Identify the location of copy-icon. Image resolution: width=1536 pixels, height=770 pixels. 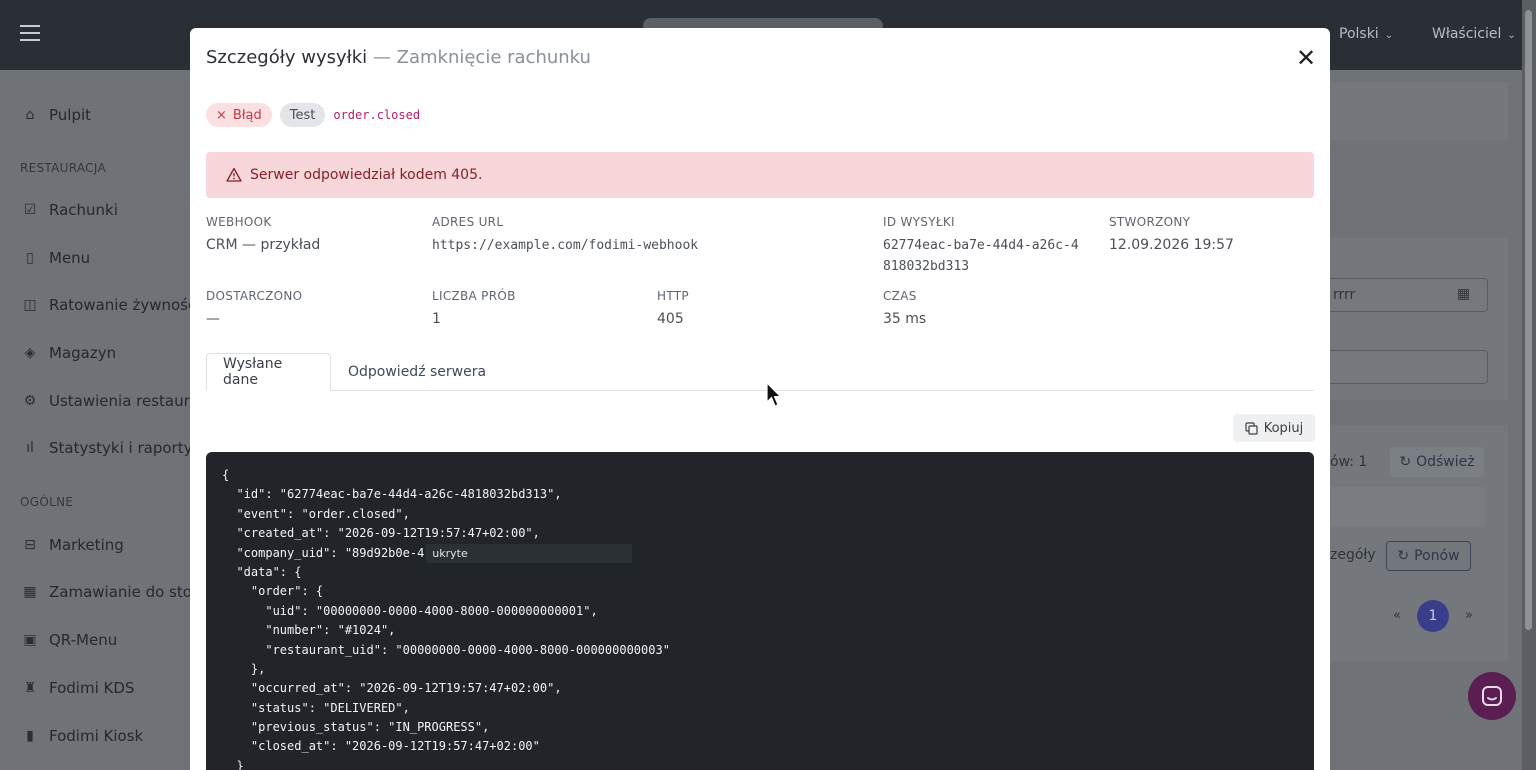
(1251, 428).